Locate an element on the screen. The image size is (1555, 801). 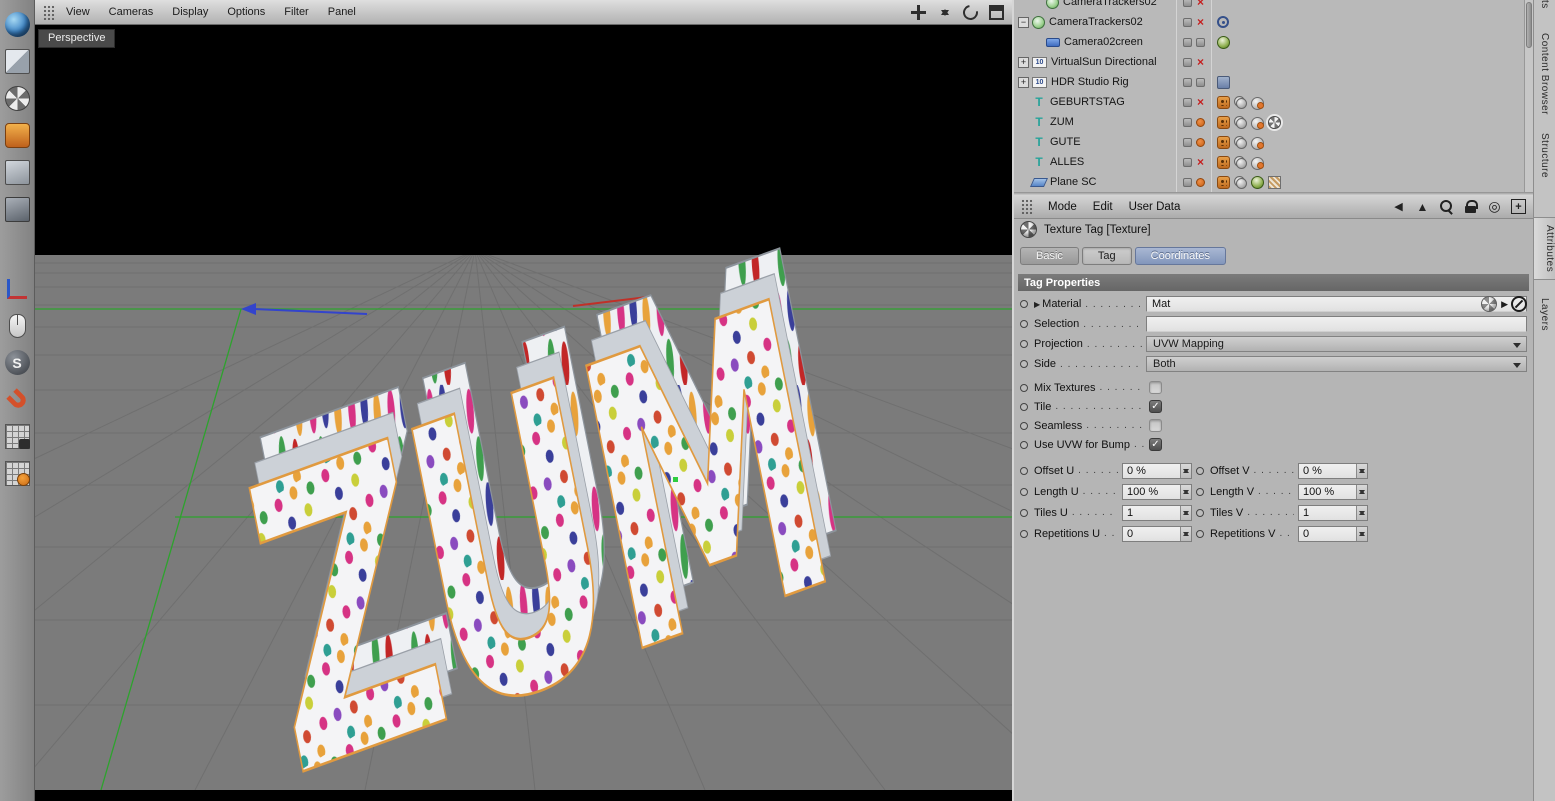
selection-input is located at coordinates (1336, 324).